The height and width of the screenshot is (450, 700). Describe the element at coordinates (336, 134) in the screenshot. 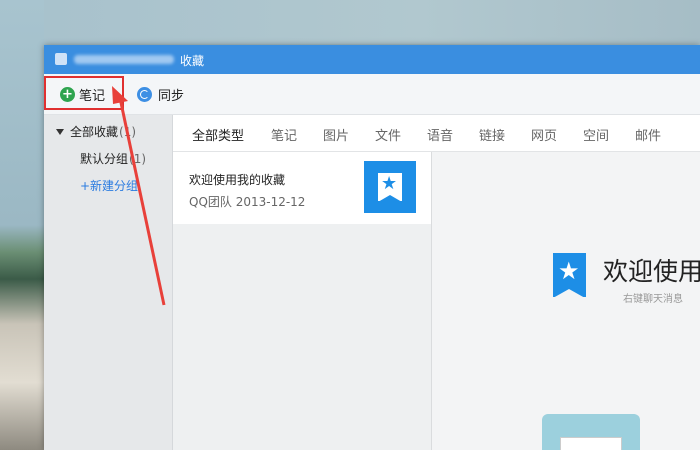

I see `tab-images: 图片` at that location.